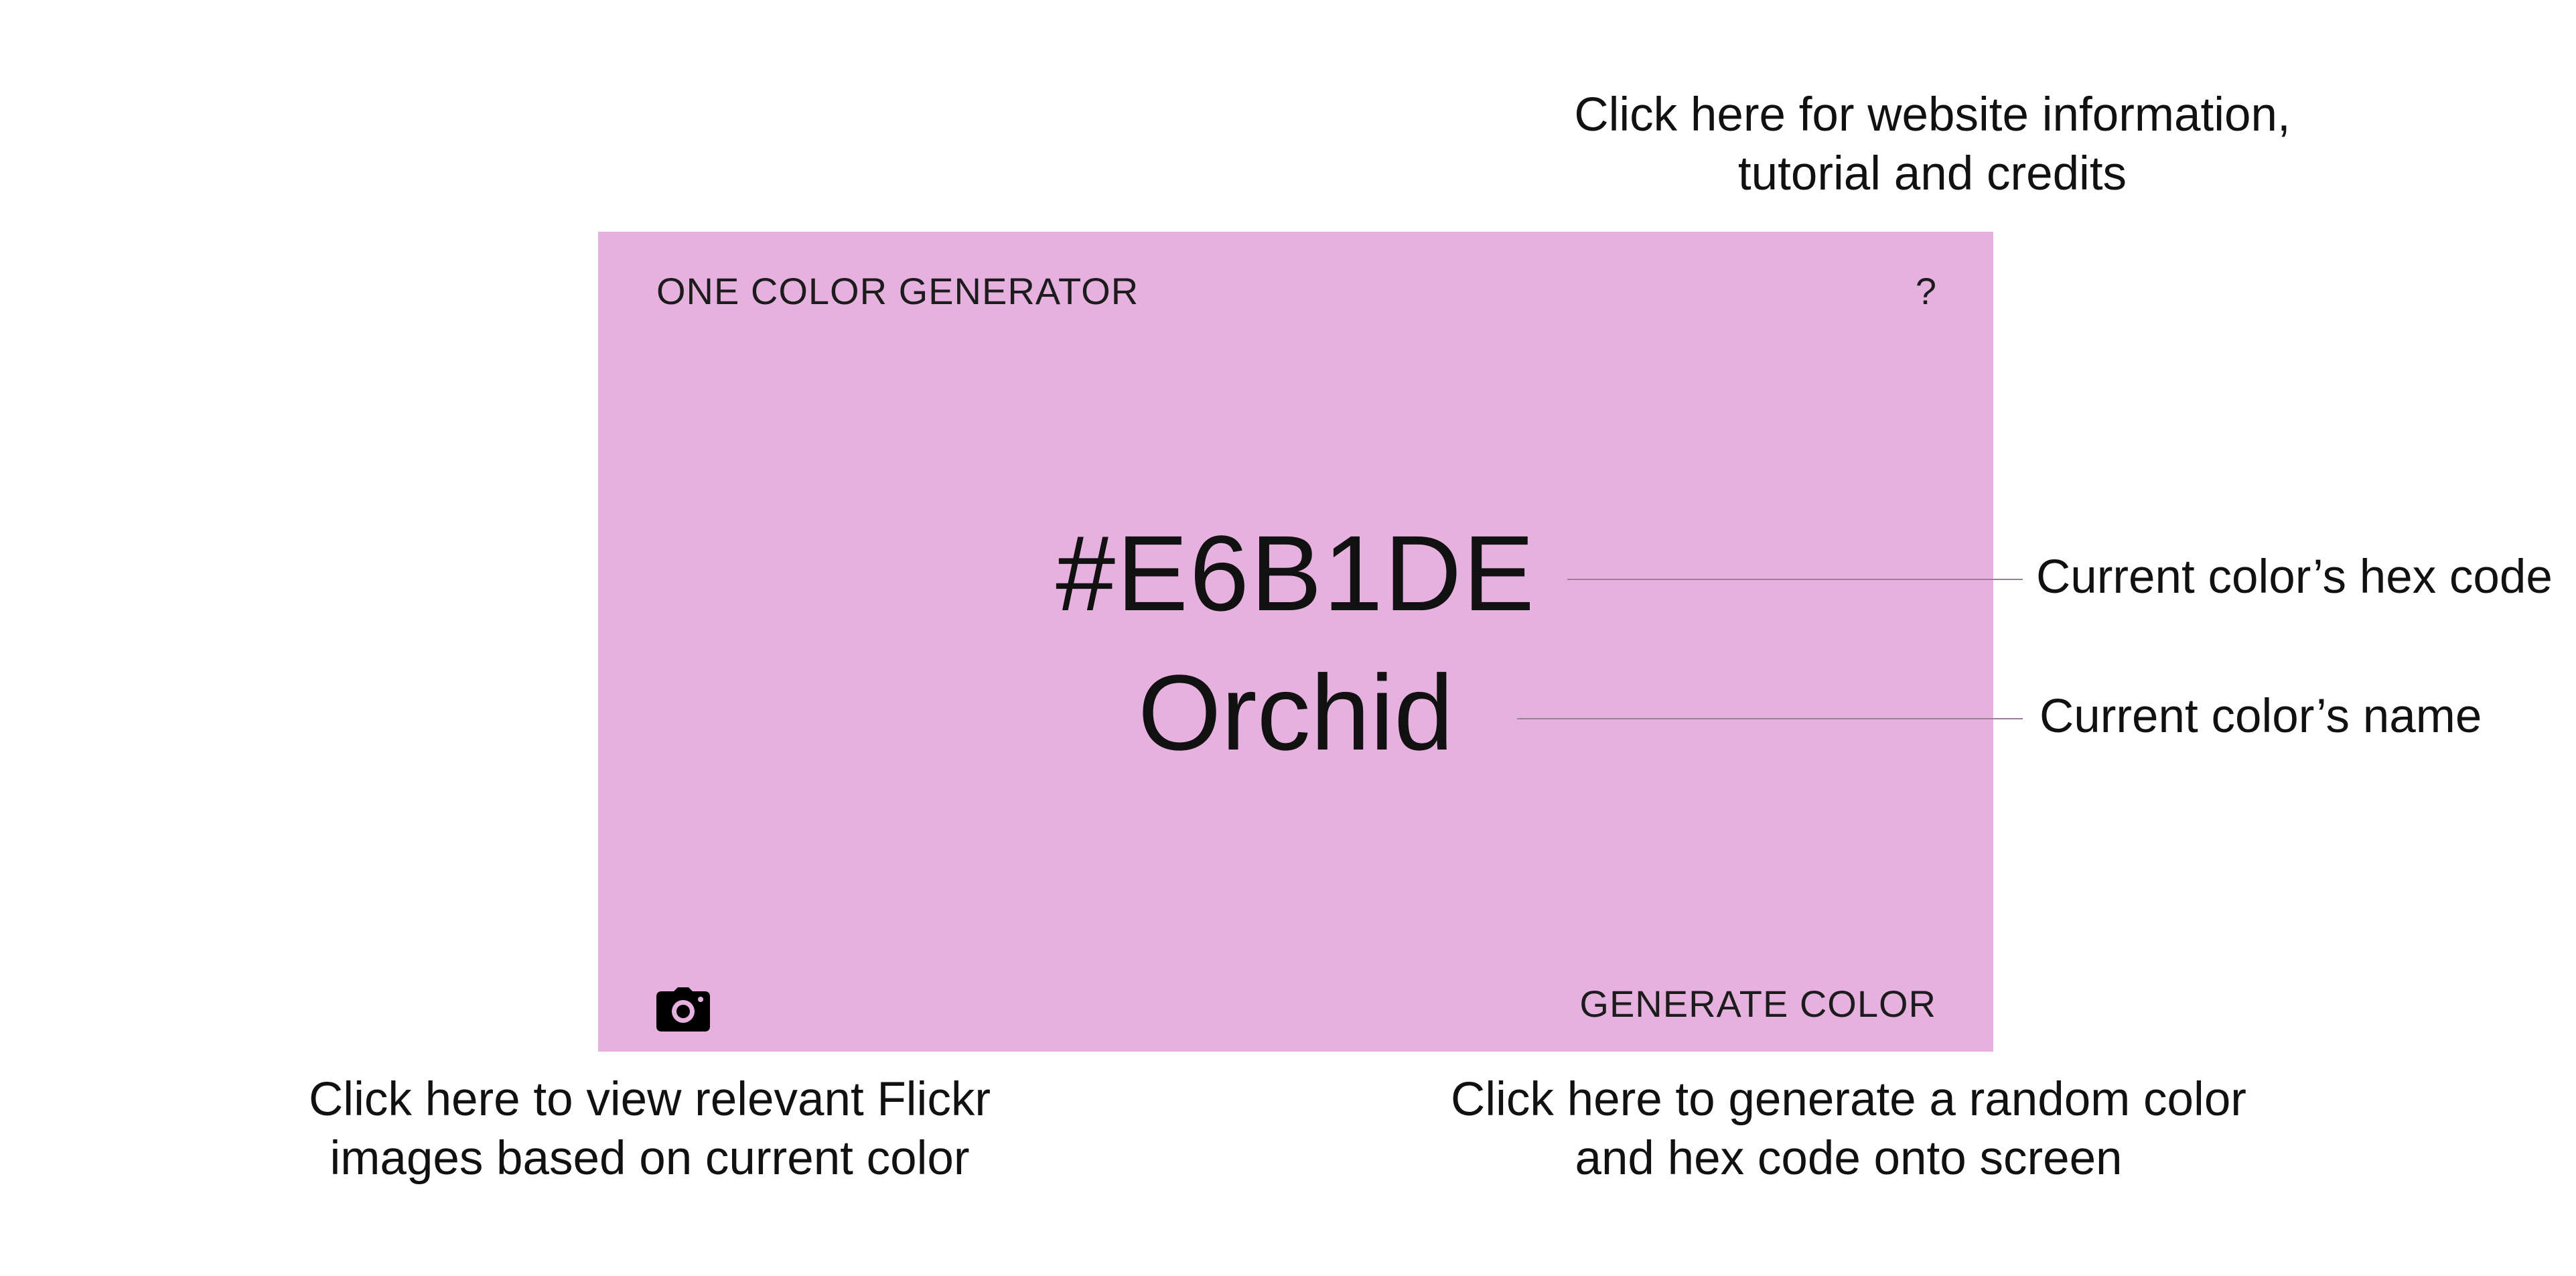 This screenshot has width=2576, height=1276. Describe the element at coordinates (1296, 573) in the screenshot. I see `hex-code-display: #E6B1DE` at that location.